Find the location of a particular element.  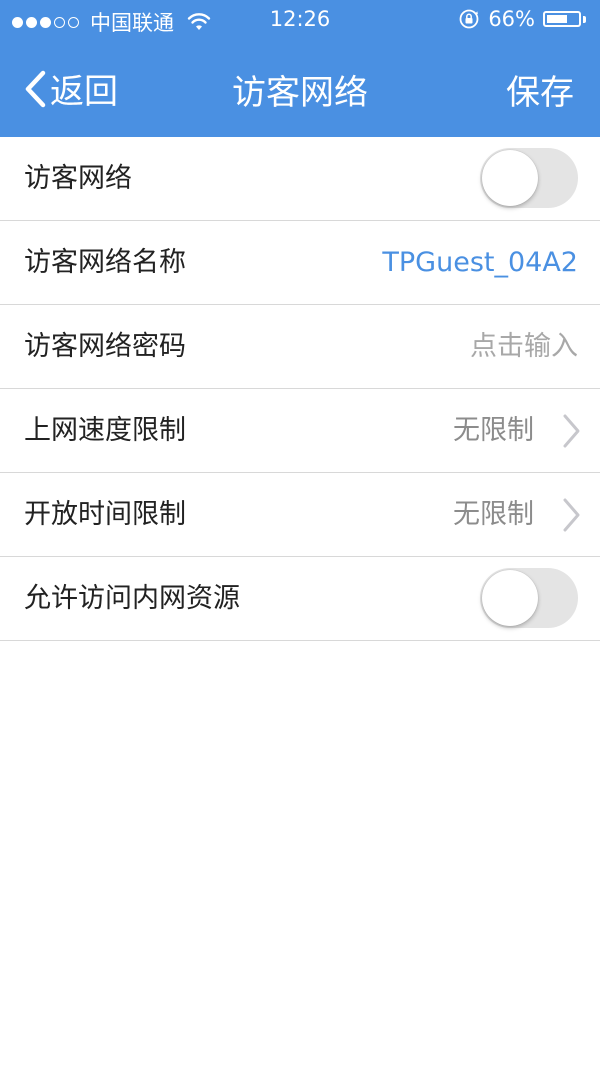

network-password-input: 点击输入 is located at coordinates (524, 347).